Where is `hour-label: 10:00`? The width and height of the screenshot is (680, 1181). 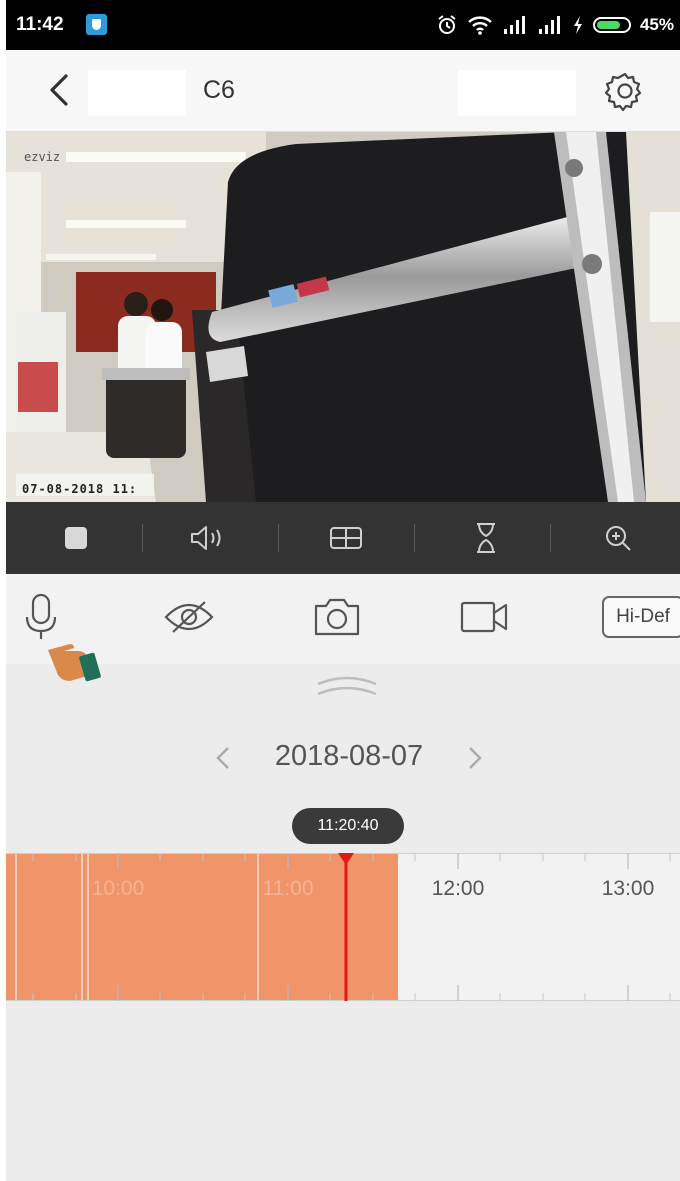 hour-label: 10:00 is located at coordinates (118, 888).